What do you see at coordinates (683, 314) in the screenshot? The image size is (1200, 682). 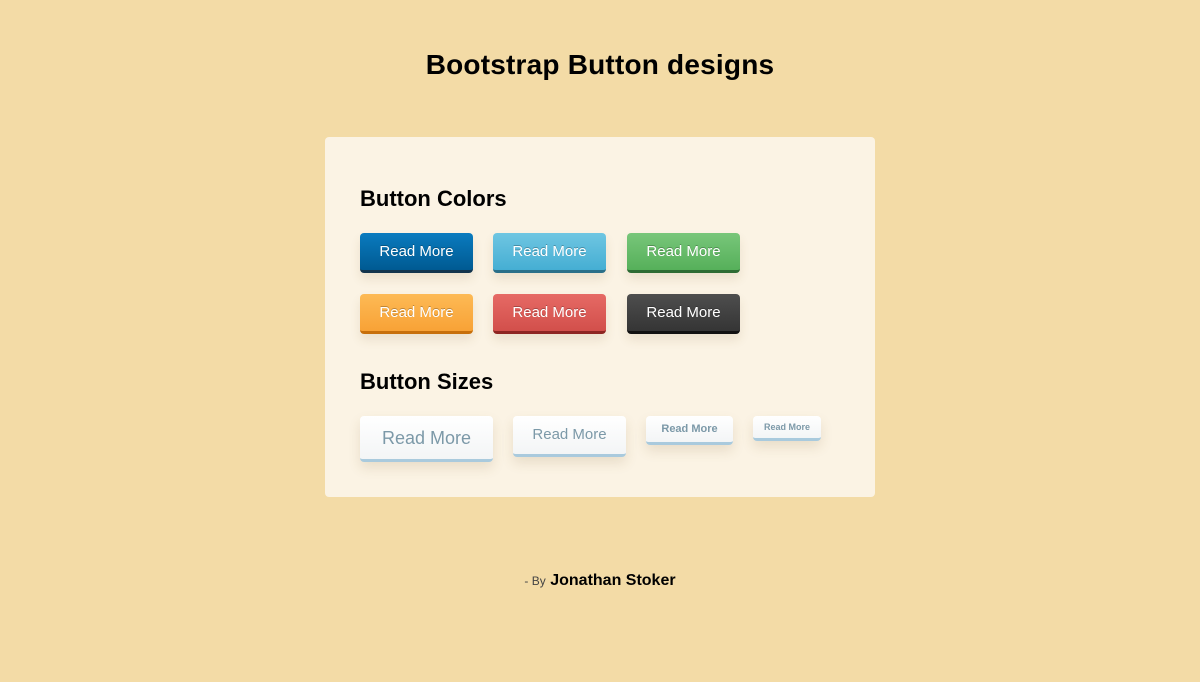 I see `inverse-read-more-button: Read More` at bounding box center [683, 314].